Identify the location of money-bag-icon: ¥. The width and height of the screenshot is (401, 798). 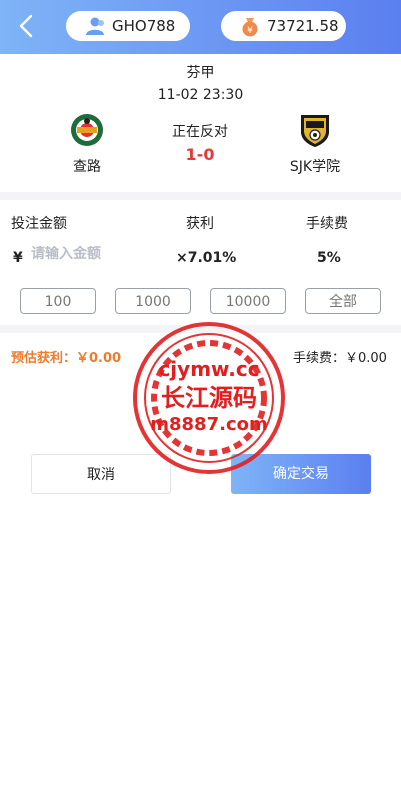
(250, 26).